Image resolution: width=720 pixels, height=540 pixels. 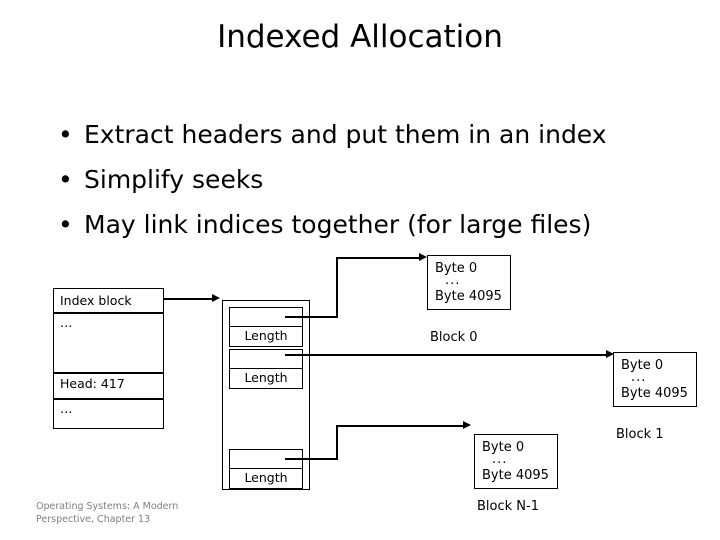 I want to click on pointer-table-container: Length Length Length, so click(x=266, y=395).